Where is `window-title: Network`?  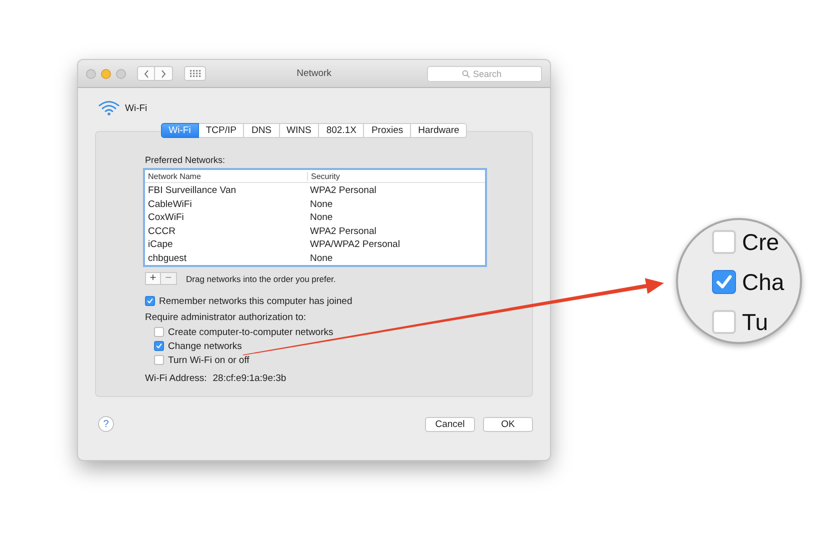 window-title: Network is located at coordinates (314, 73).